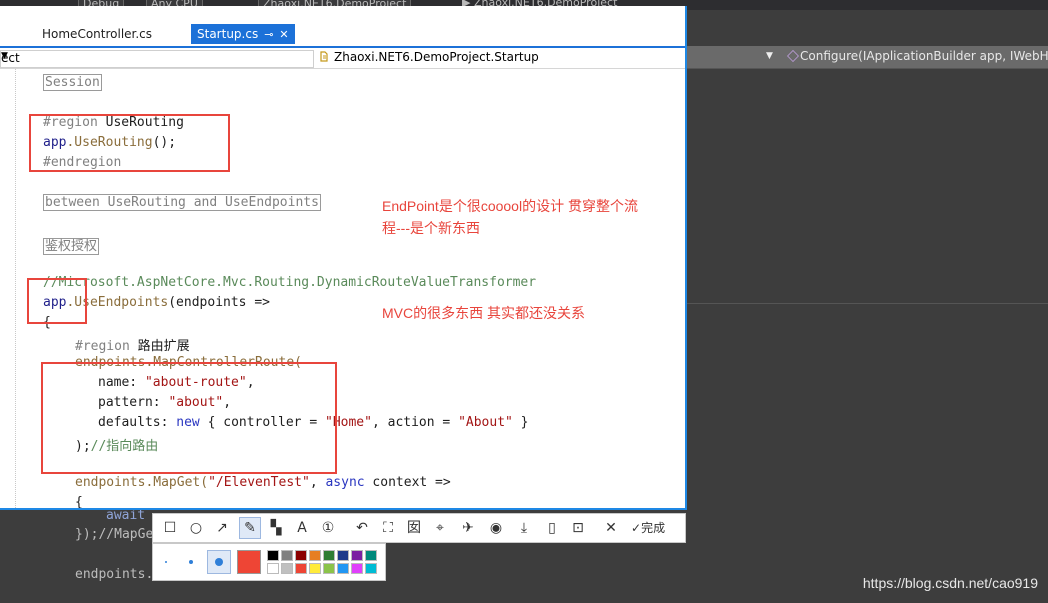 This screenshot has width=1048, height=603. Describe the element at coordinates (219, 562) in the screenshot. I see `brush-size-large` at that location.